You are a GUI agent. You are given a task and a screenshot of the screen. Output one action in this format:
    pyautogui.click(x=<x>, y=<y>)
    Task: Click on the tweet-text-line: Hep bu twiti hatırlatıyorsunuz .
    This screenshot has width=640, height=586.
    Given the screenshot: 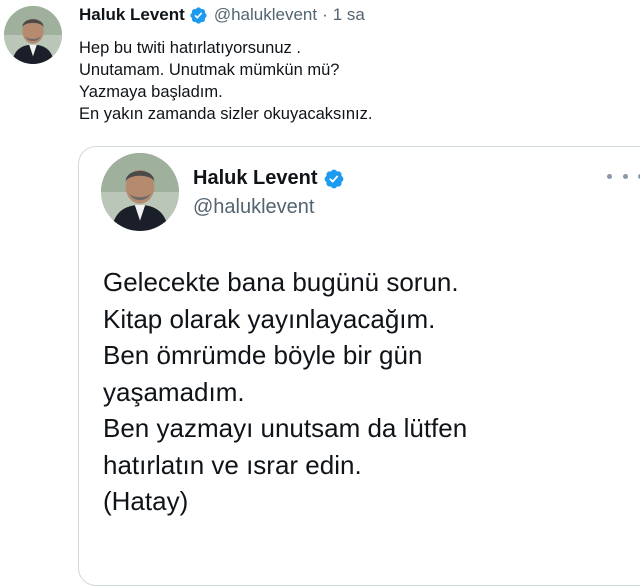 What is the action you would take?
    pyautogui.click(x=190, y=48)
    